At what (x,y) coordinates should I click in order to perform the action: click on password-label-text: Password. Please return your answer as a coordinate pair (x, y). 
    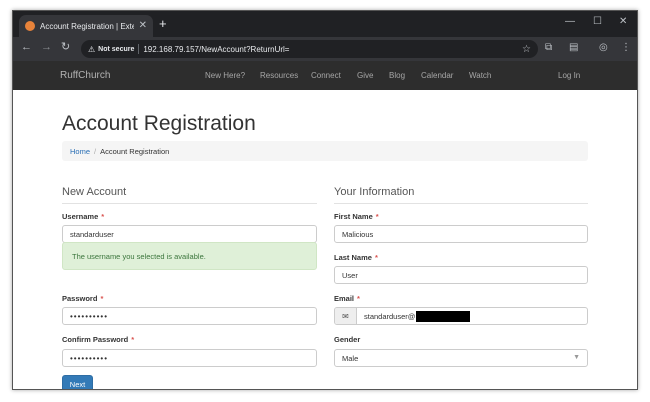
    Looking at the image, I should click on (80, 298).